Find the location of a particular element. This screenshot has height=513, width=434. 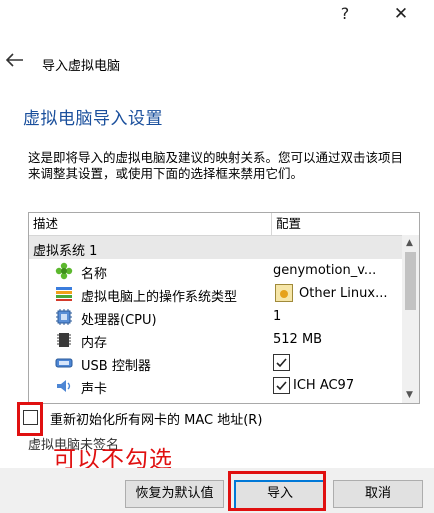

highlight-box-import is located at coordinates (277, 491).